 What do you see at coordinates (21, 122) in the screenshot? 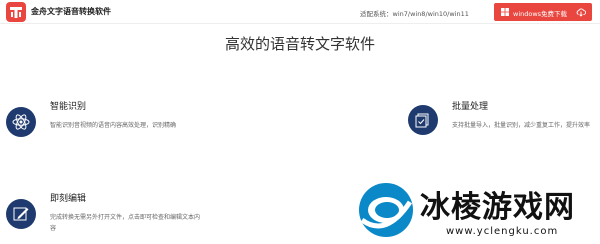
I see `atom-icon` at bounding box center [21, 122].